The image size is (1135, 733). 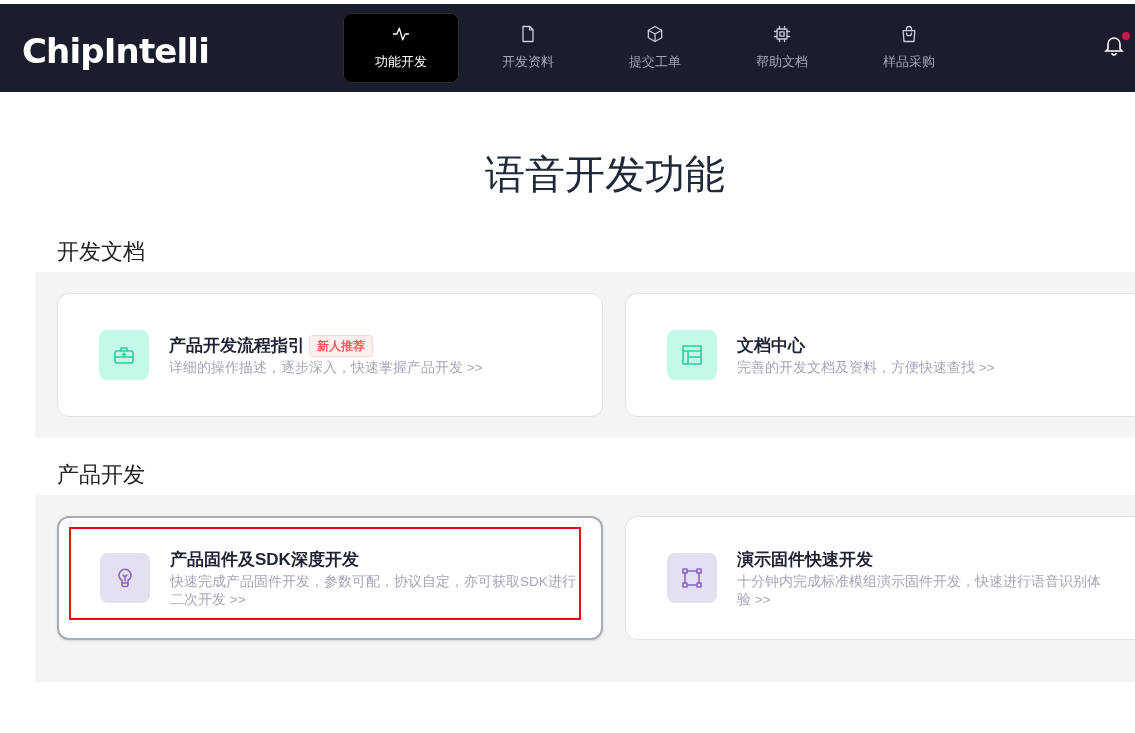 I want to click on feature-card: 文档中心 完善的开发文档及资料，方便快速查找 >>, so click(x=880, y=355).